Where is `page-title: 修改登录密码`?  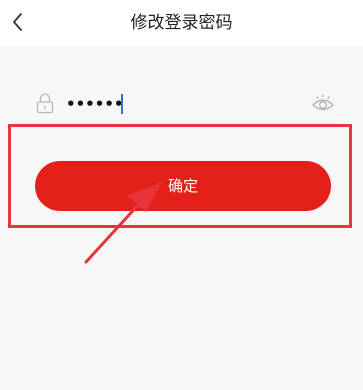 page-title: 修改登录密码 is located at coordinates (181, 23).